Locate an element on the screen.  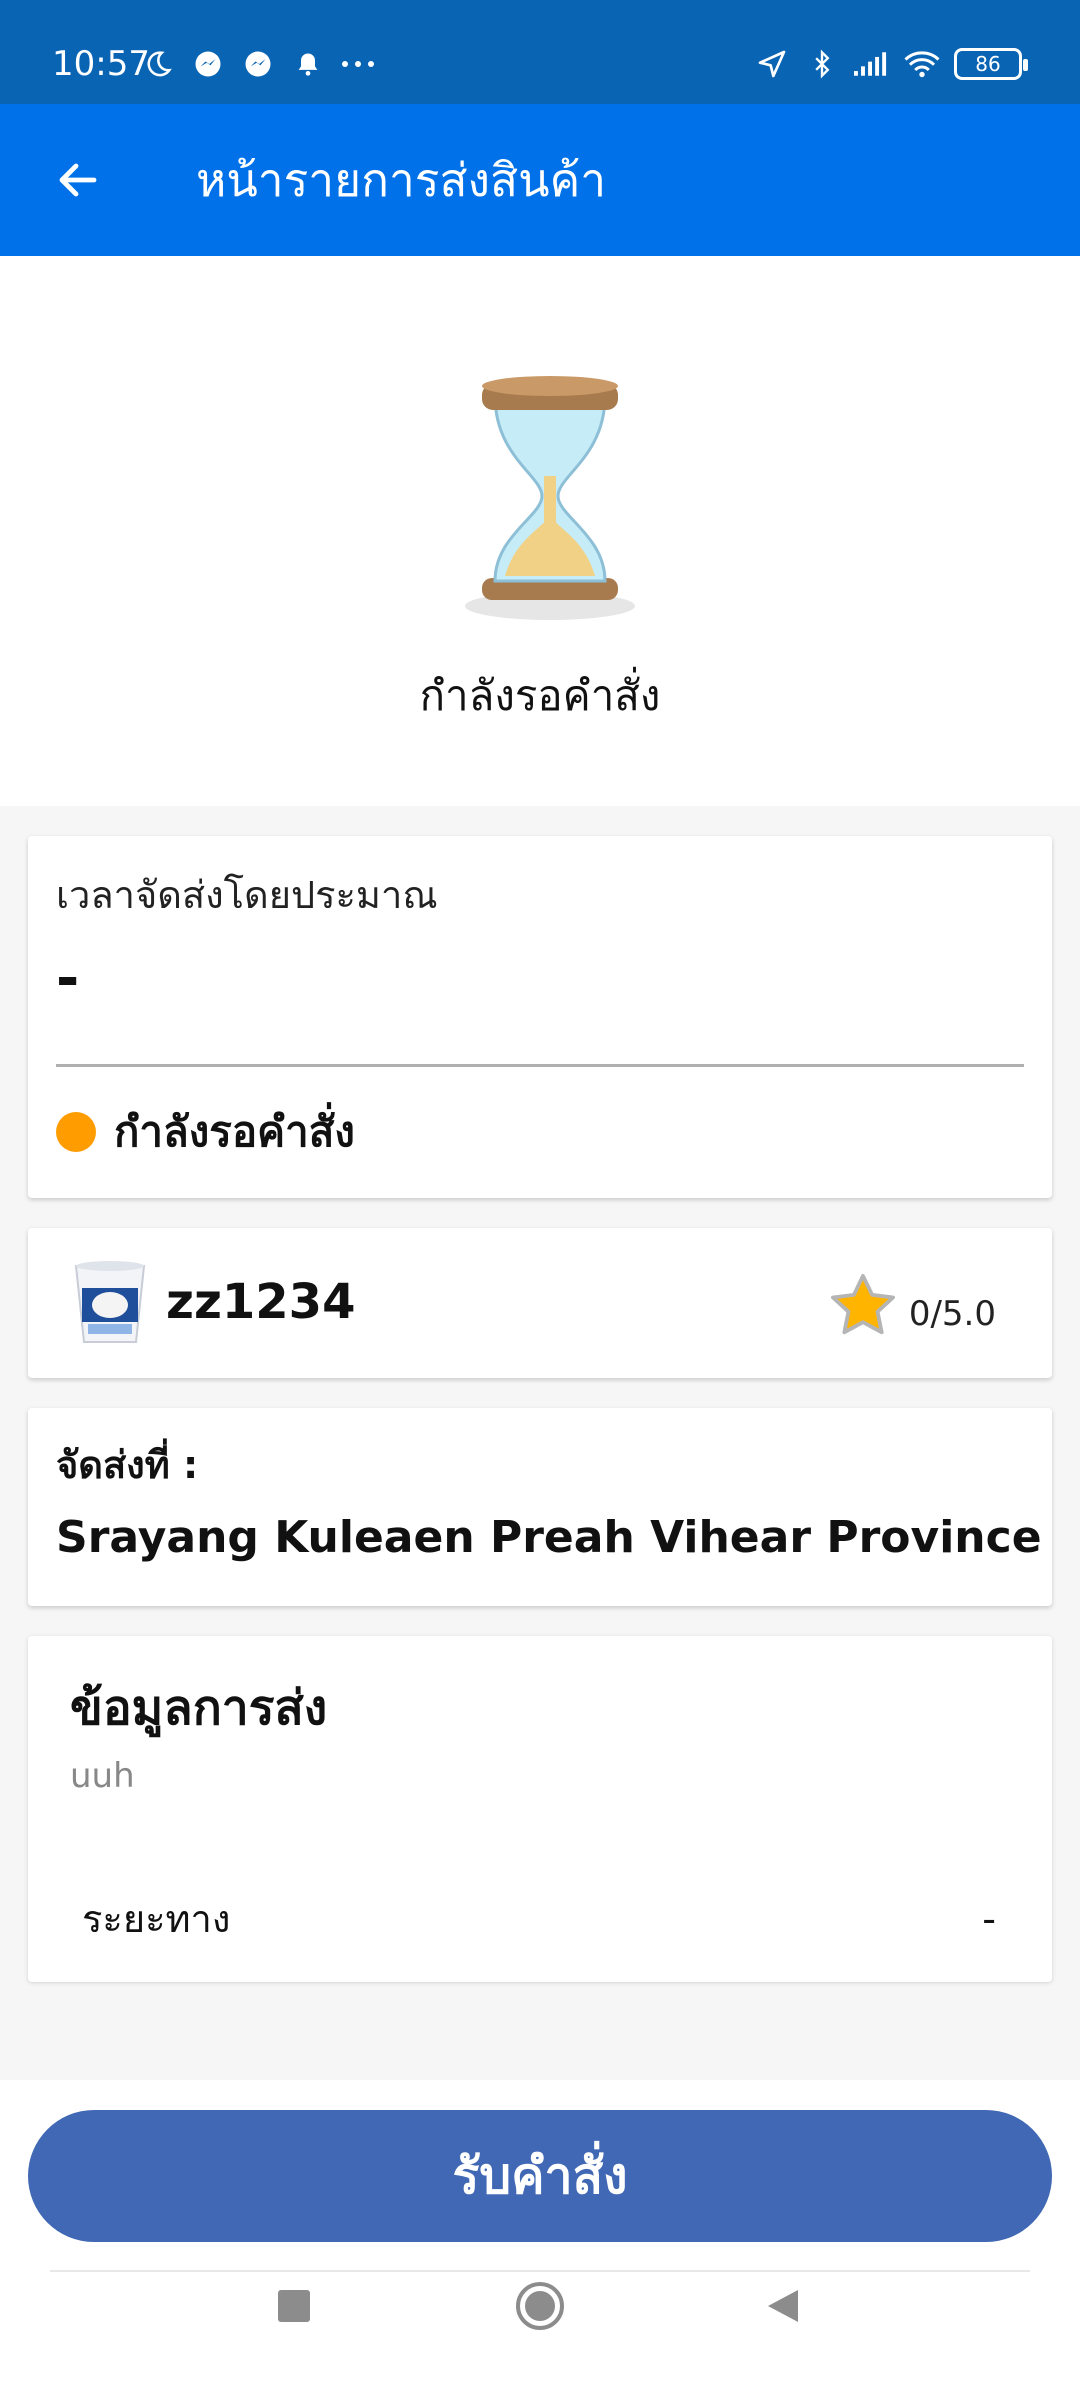
delivery-info-heading: ข้อมูลการส่ง is located at coordinates (199, 1708).